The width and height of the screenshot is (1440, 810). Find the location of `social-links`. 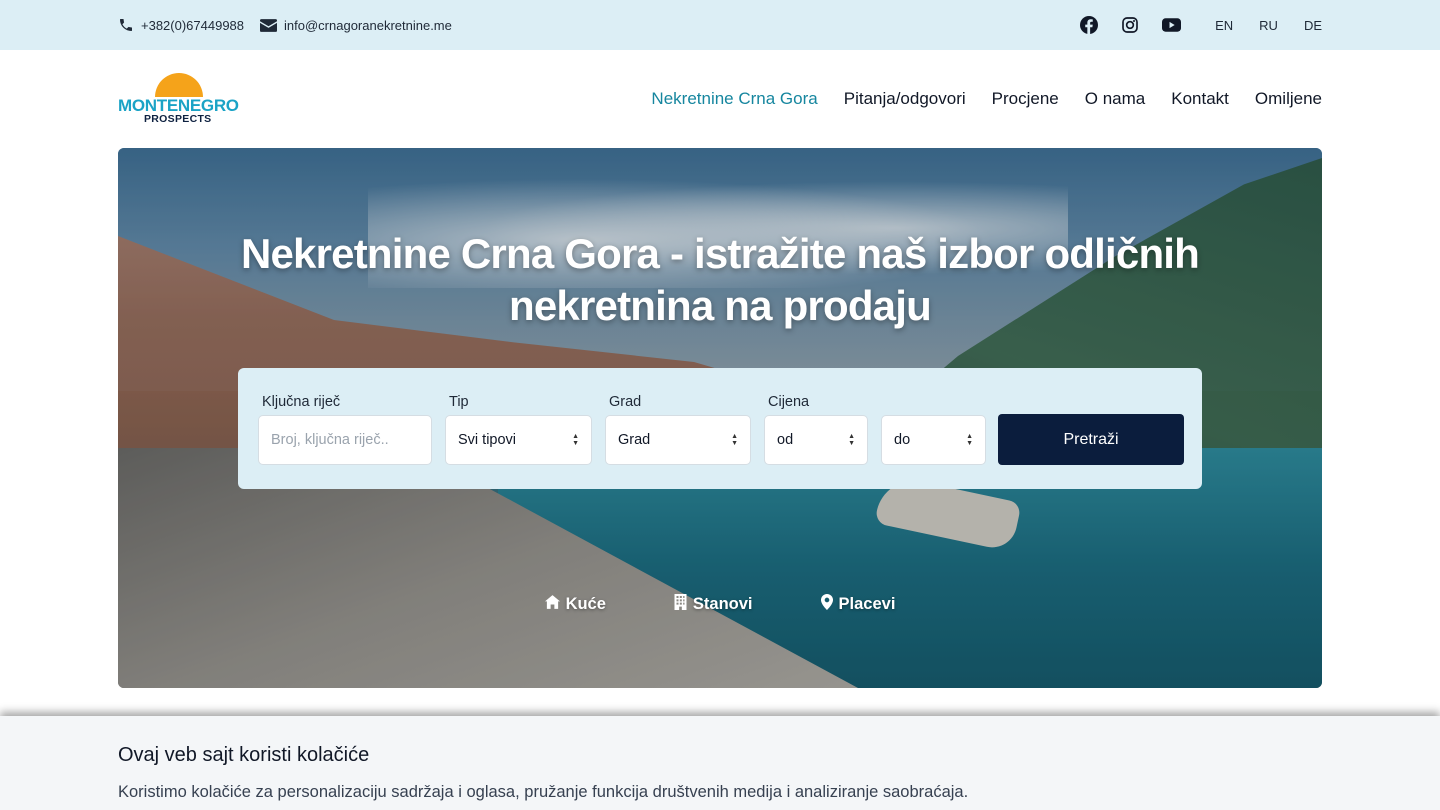

social-links is located at coordinates (1131, 25).